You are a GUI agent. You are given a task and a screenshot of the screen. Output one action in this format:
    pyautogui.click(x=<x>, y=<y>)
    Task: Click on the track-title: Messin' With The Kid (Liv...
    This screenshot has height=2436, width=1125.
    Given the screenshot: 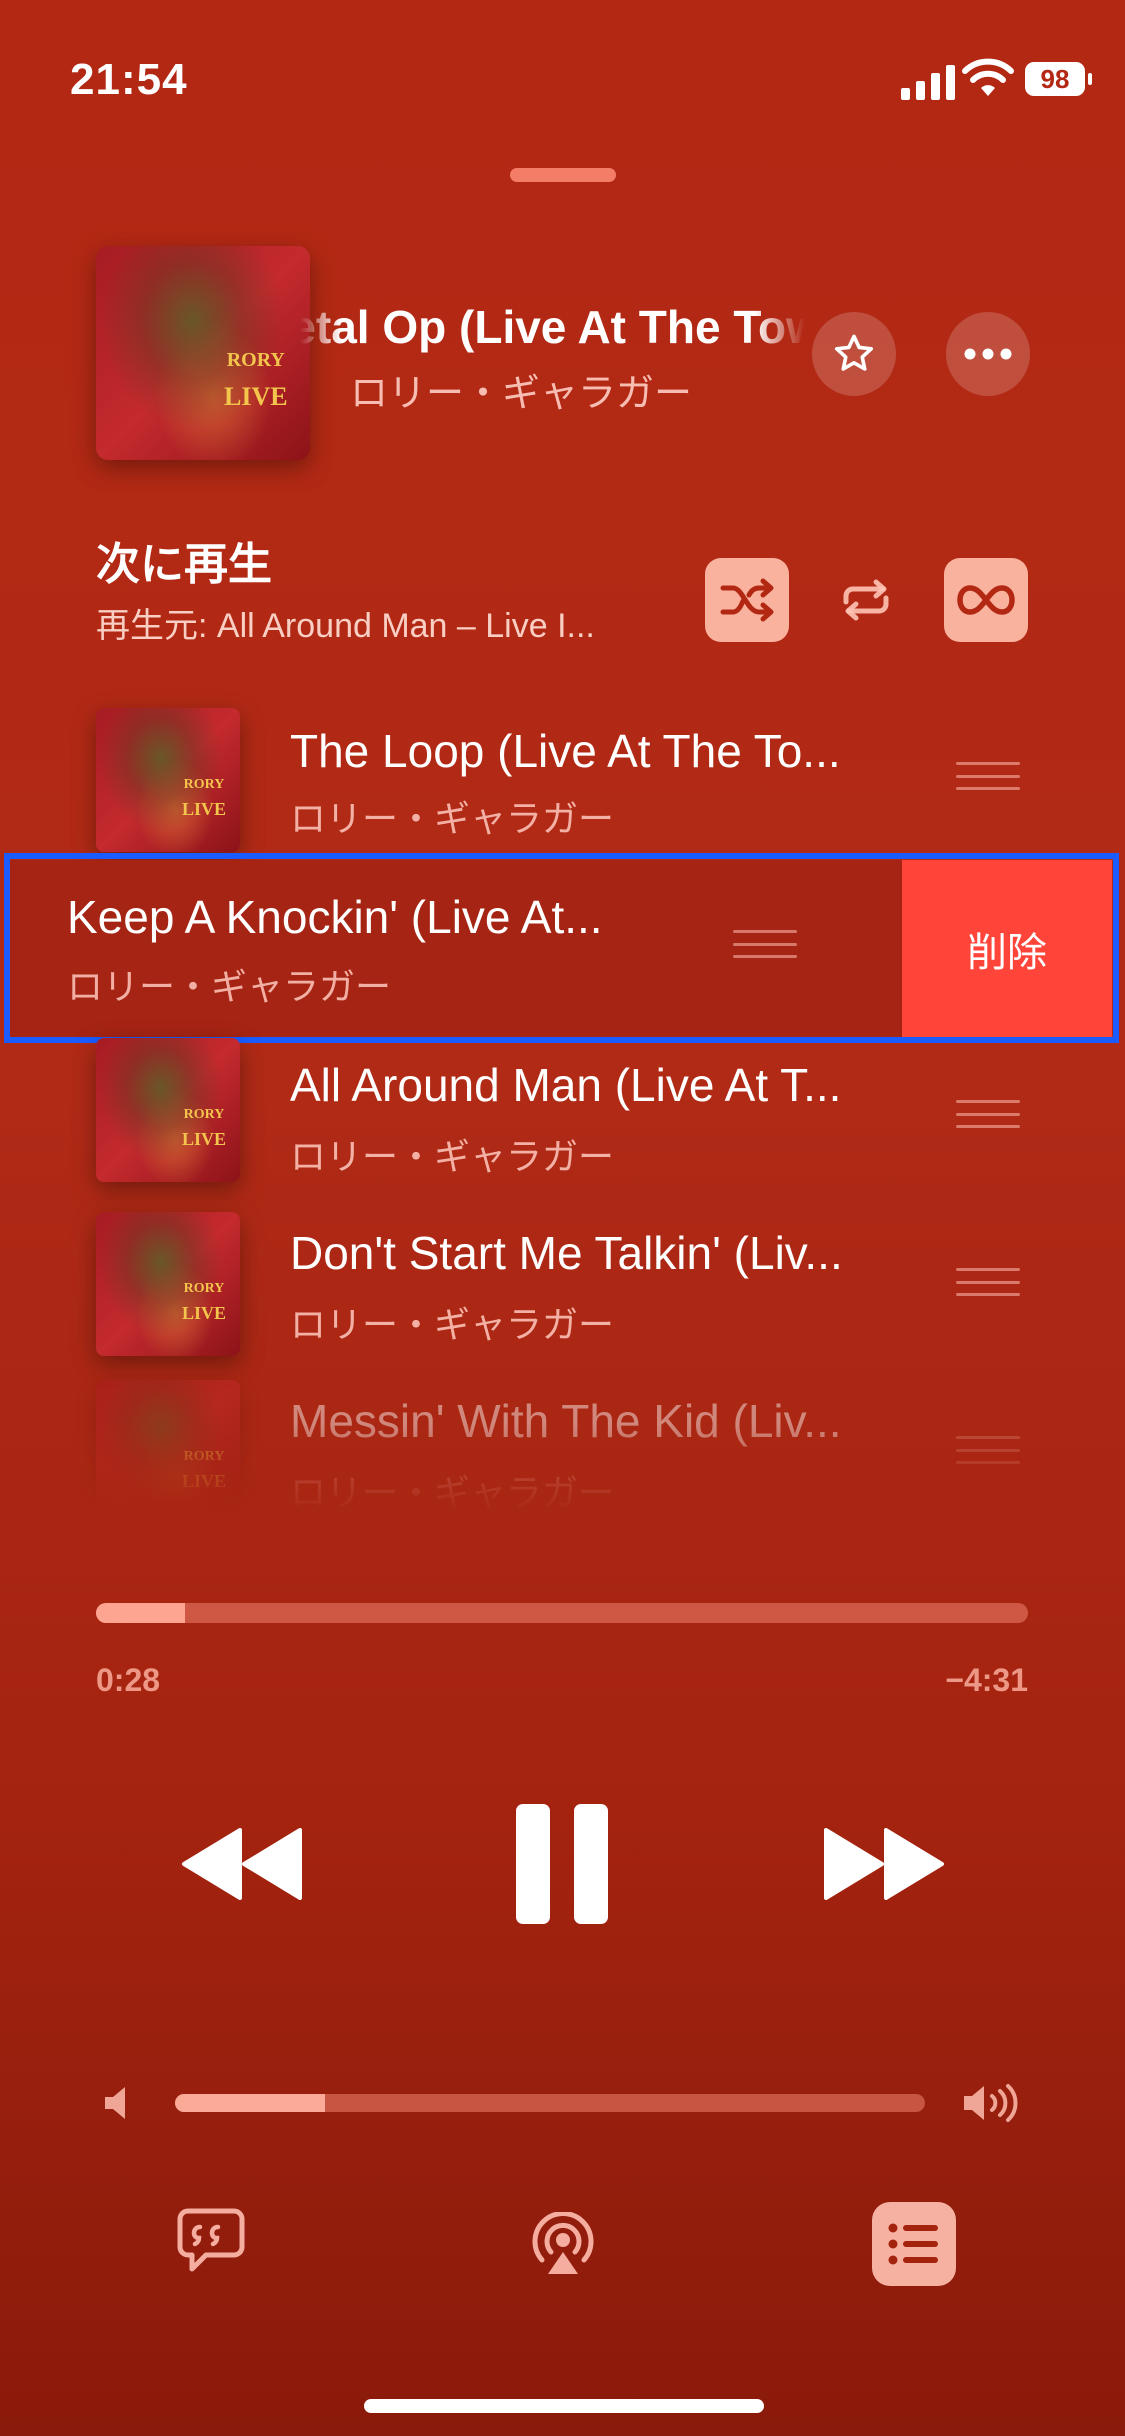 What is the action you would take?
    pyautogui.click(x=566, y=1421)
    